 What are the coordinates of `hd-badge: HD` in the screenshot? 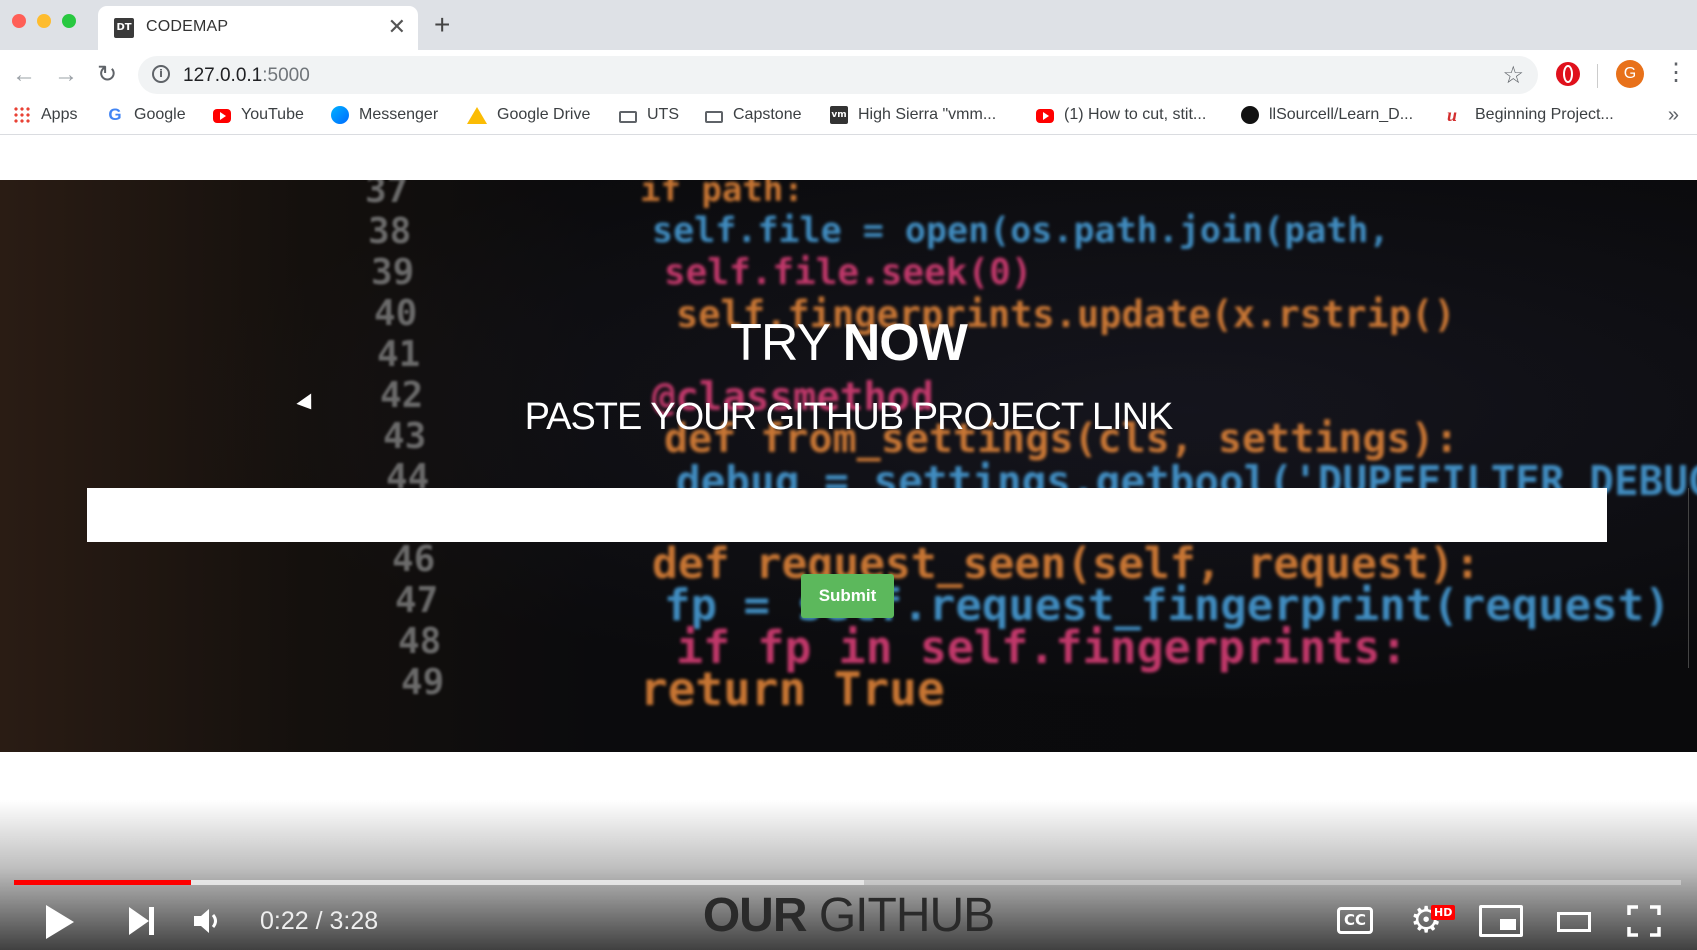 It's located at (1443, 912).